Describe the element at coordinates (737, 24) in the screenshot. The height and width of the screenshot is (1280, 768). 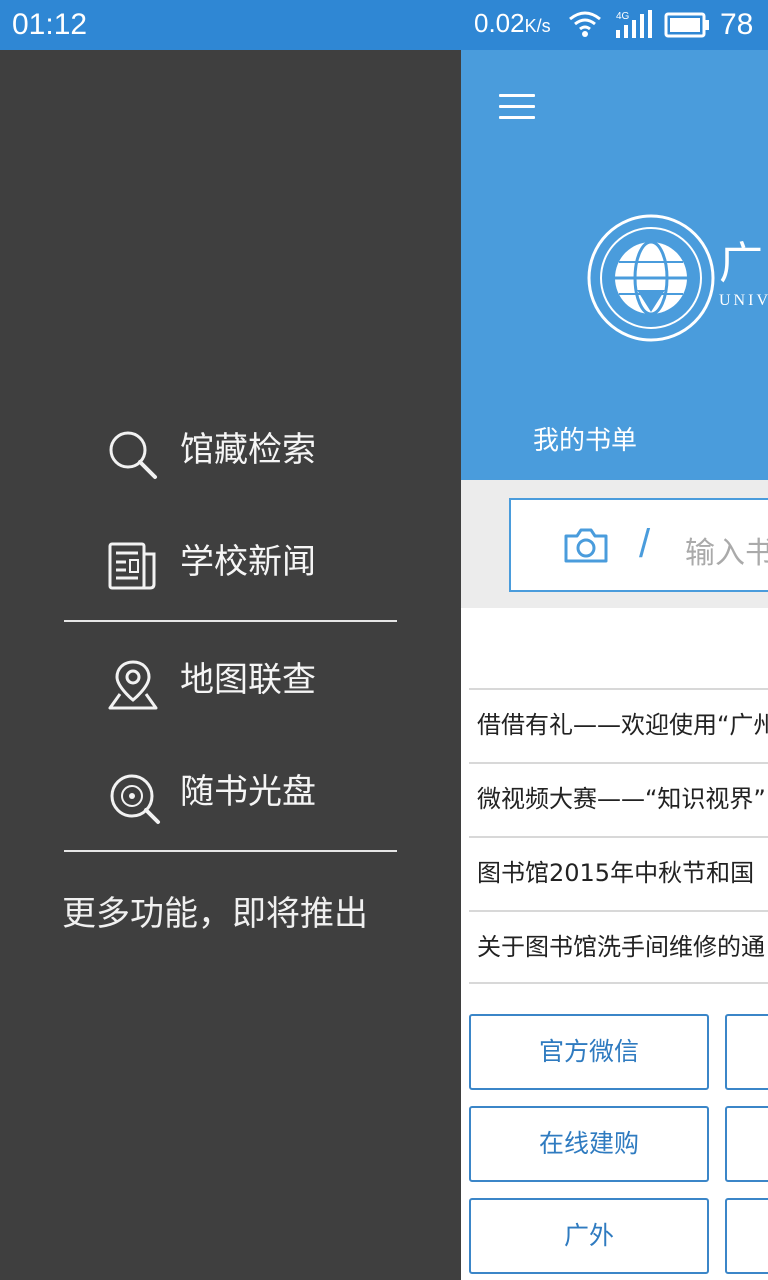
I see `battery-level: 78` at that location.